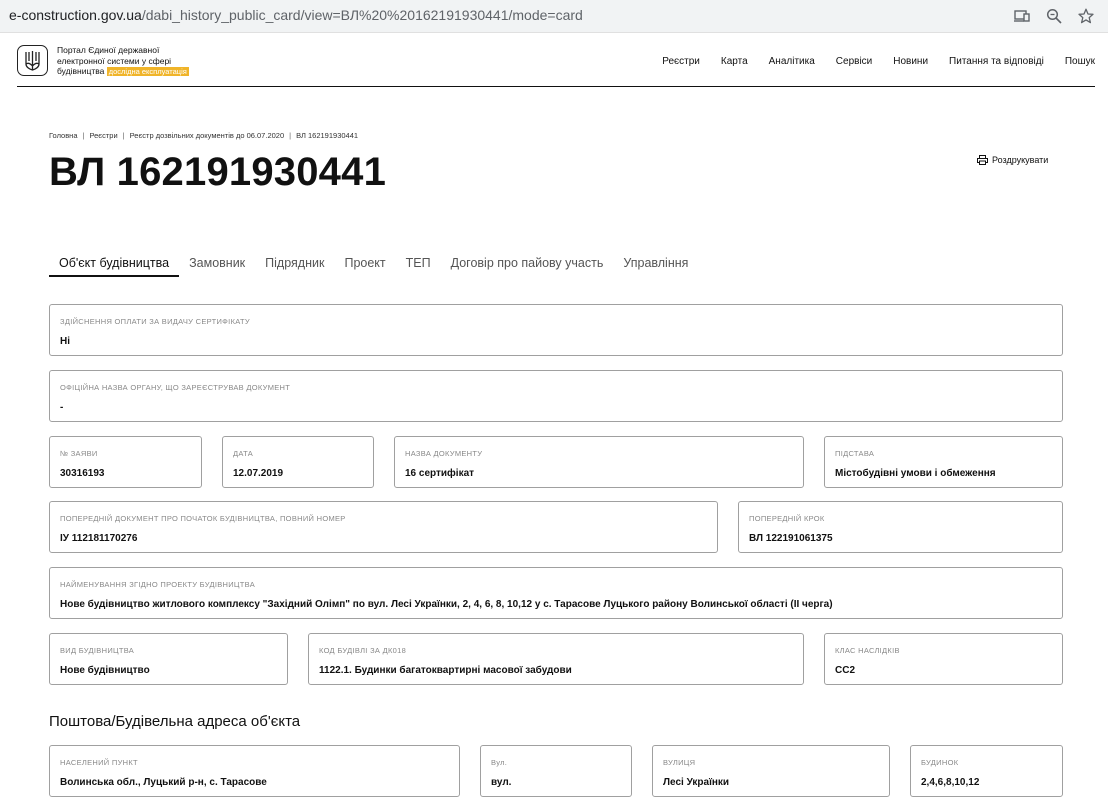 The image size is (1108, 811). I want to click on tab-tep: ТЕП, so click(418, 264).